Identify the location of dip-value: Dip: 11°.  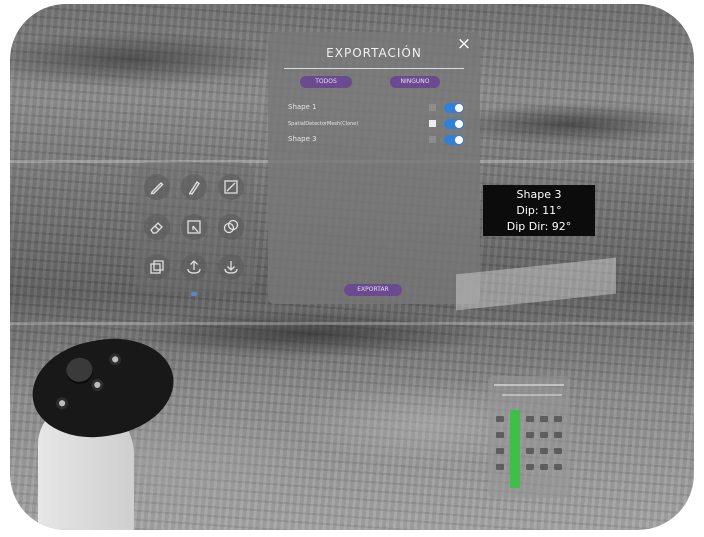
(539, 210).